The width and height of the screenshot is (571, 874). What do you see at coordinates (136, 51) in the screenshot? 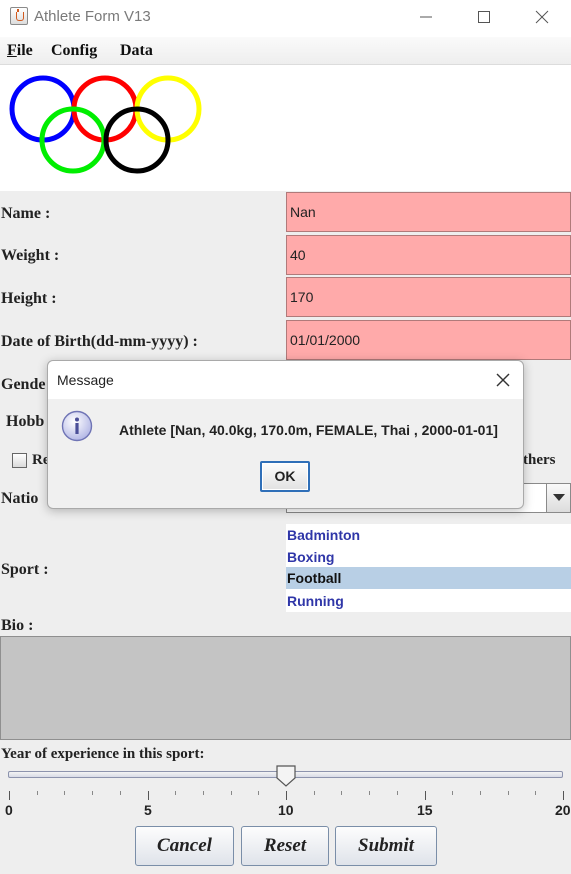
I see `menu-data: Data` at bounding box center [136, 51].